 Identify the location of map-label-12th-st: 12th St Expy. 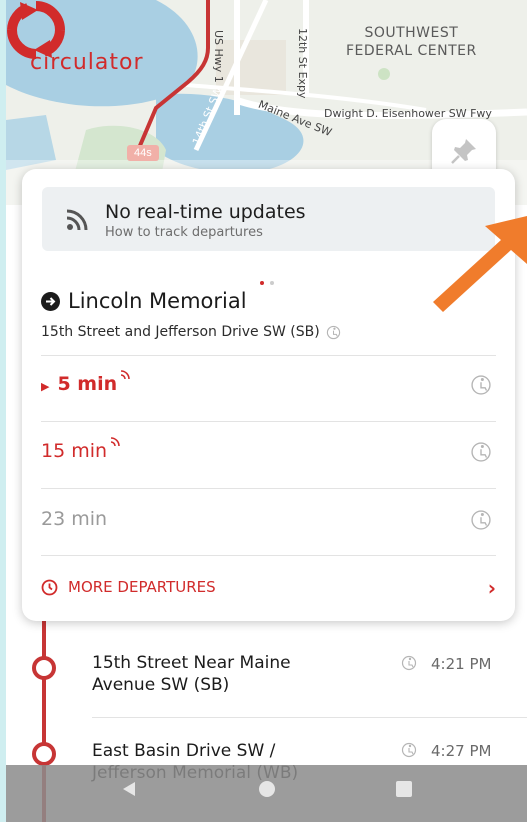
(302, 63).